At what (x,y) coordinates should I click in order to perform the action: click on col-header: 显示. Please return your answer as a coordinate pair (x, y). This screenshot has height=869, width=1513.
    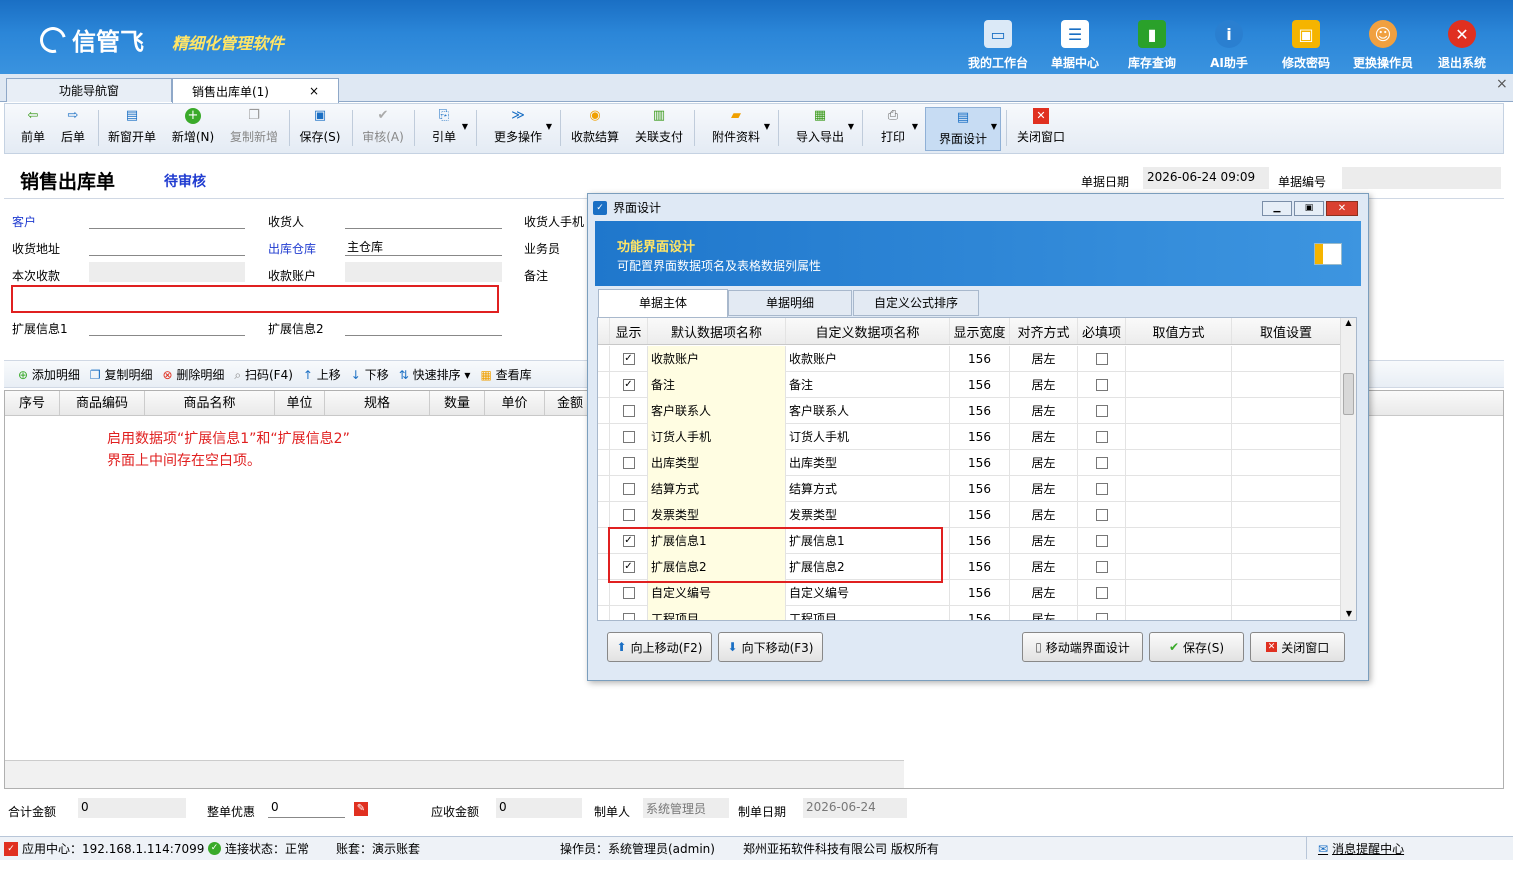
    Looking at the image, I should click on (629, 331).